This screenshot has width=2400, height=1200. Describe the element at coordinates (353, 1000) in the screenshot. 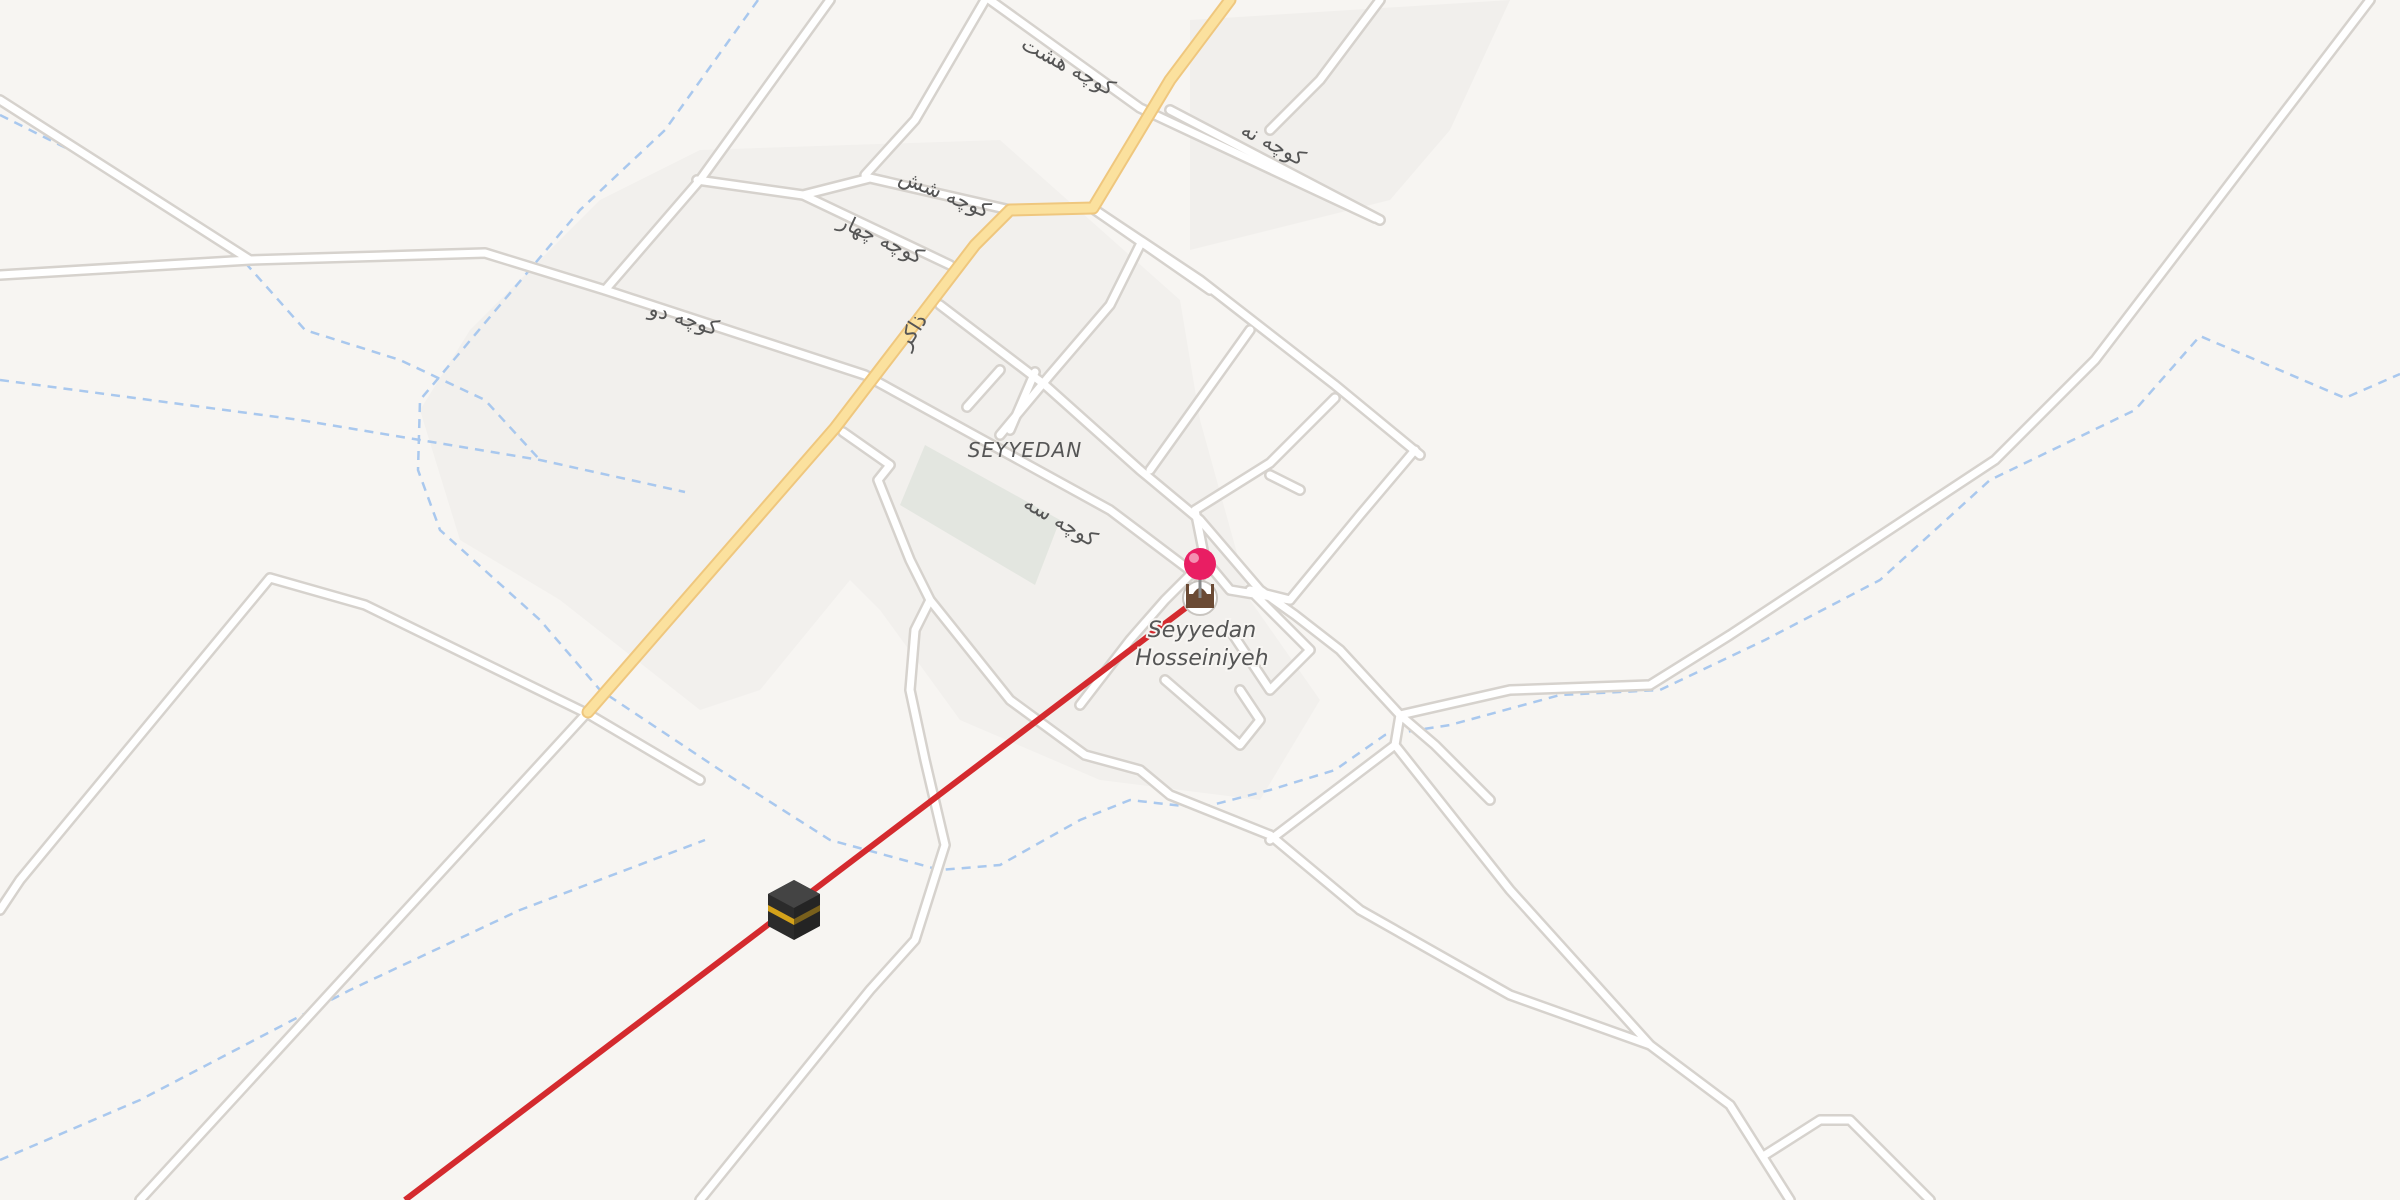

I see `stream` at that location.